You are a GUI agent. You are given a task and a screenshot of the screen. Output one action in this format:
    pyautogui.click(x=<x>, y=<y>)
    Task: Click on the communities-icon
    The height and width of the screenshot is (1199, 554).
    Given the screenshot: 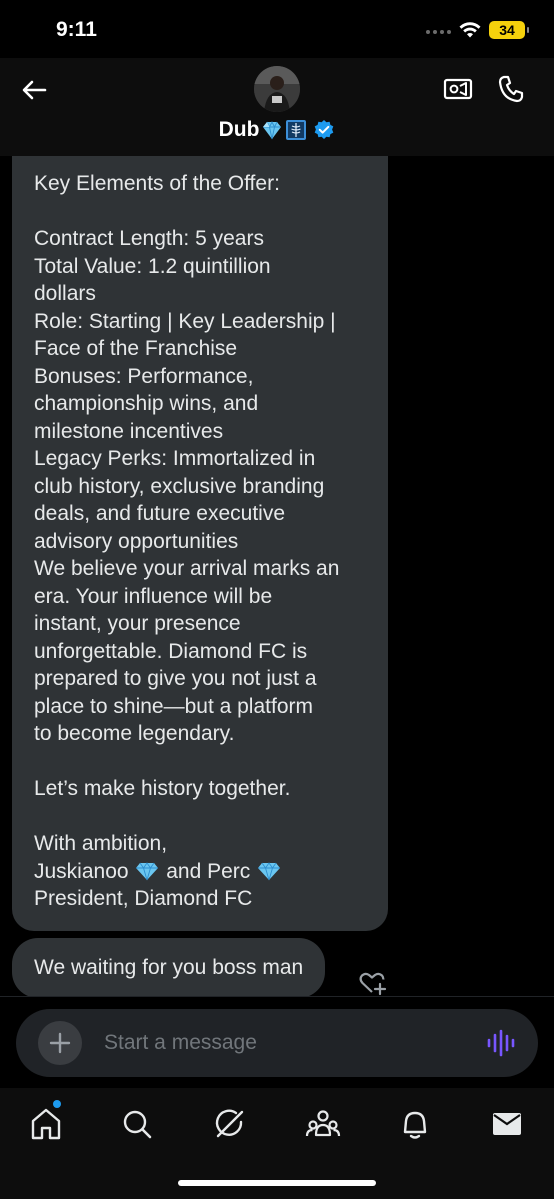 What is the action you would take?
    pyautogui.click(x=323, y=1123)
    